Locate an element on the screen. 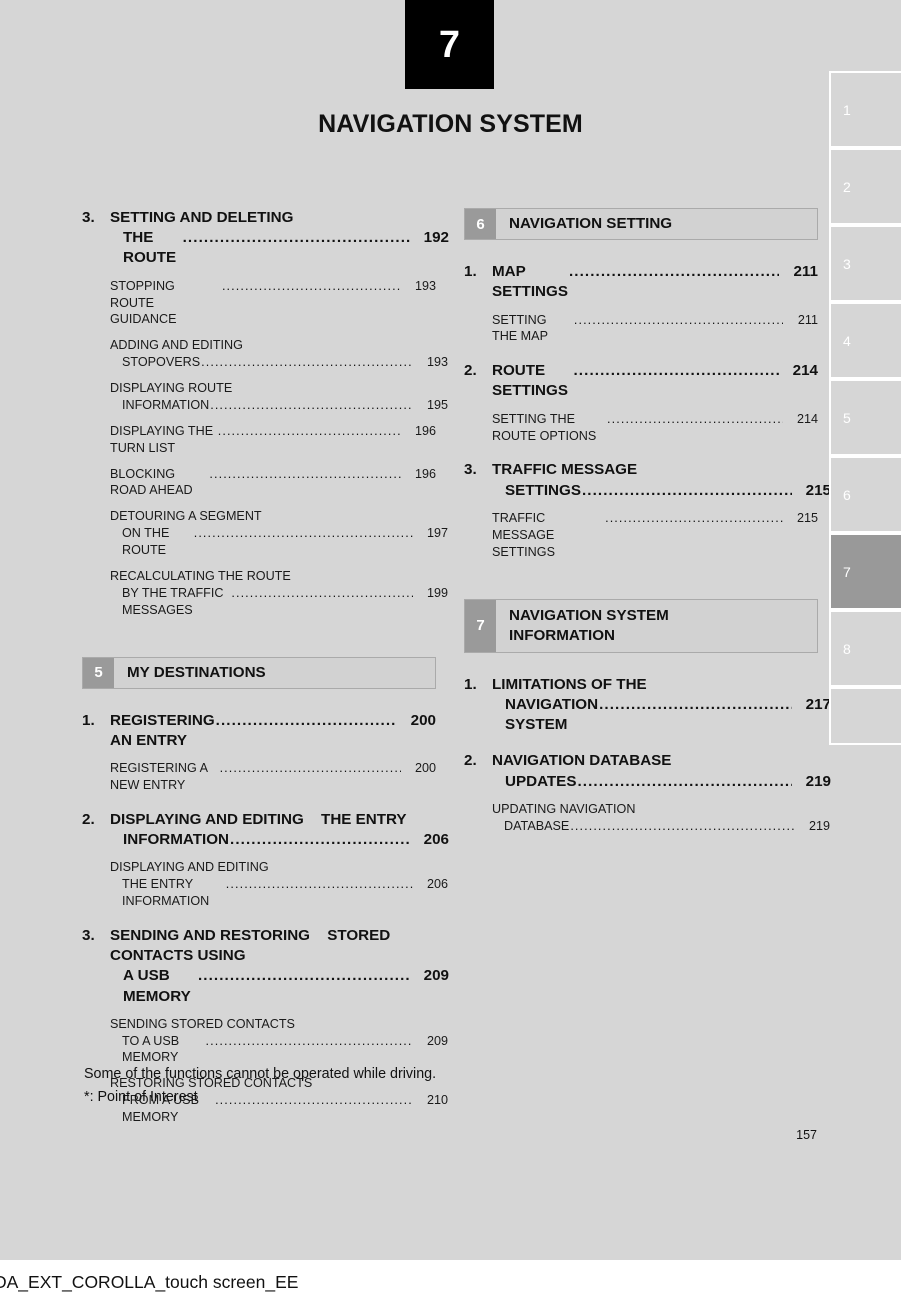  chapter-tab-blank is located at coordinates (865, 716).